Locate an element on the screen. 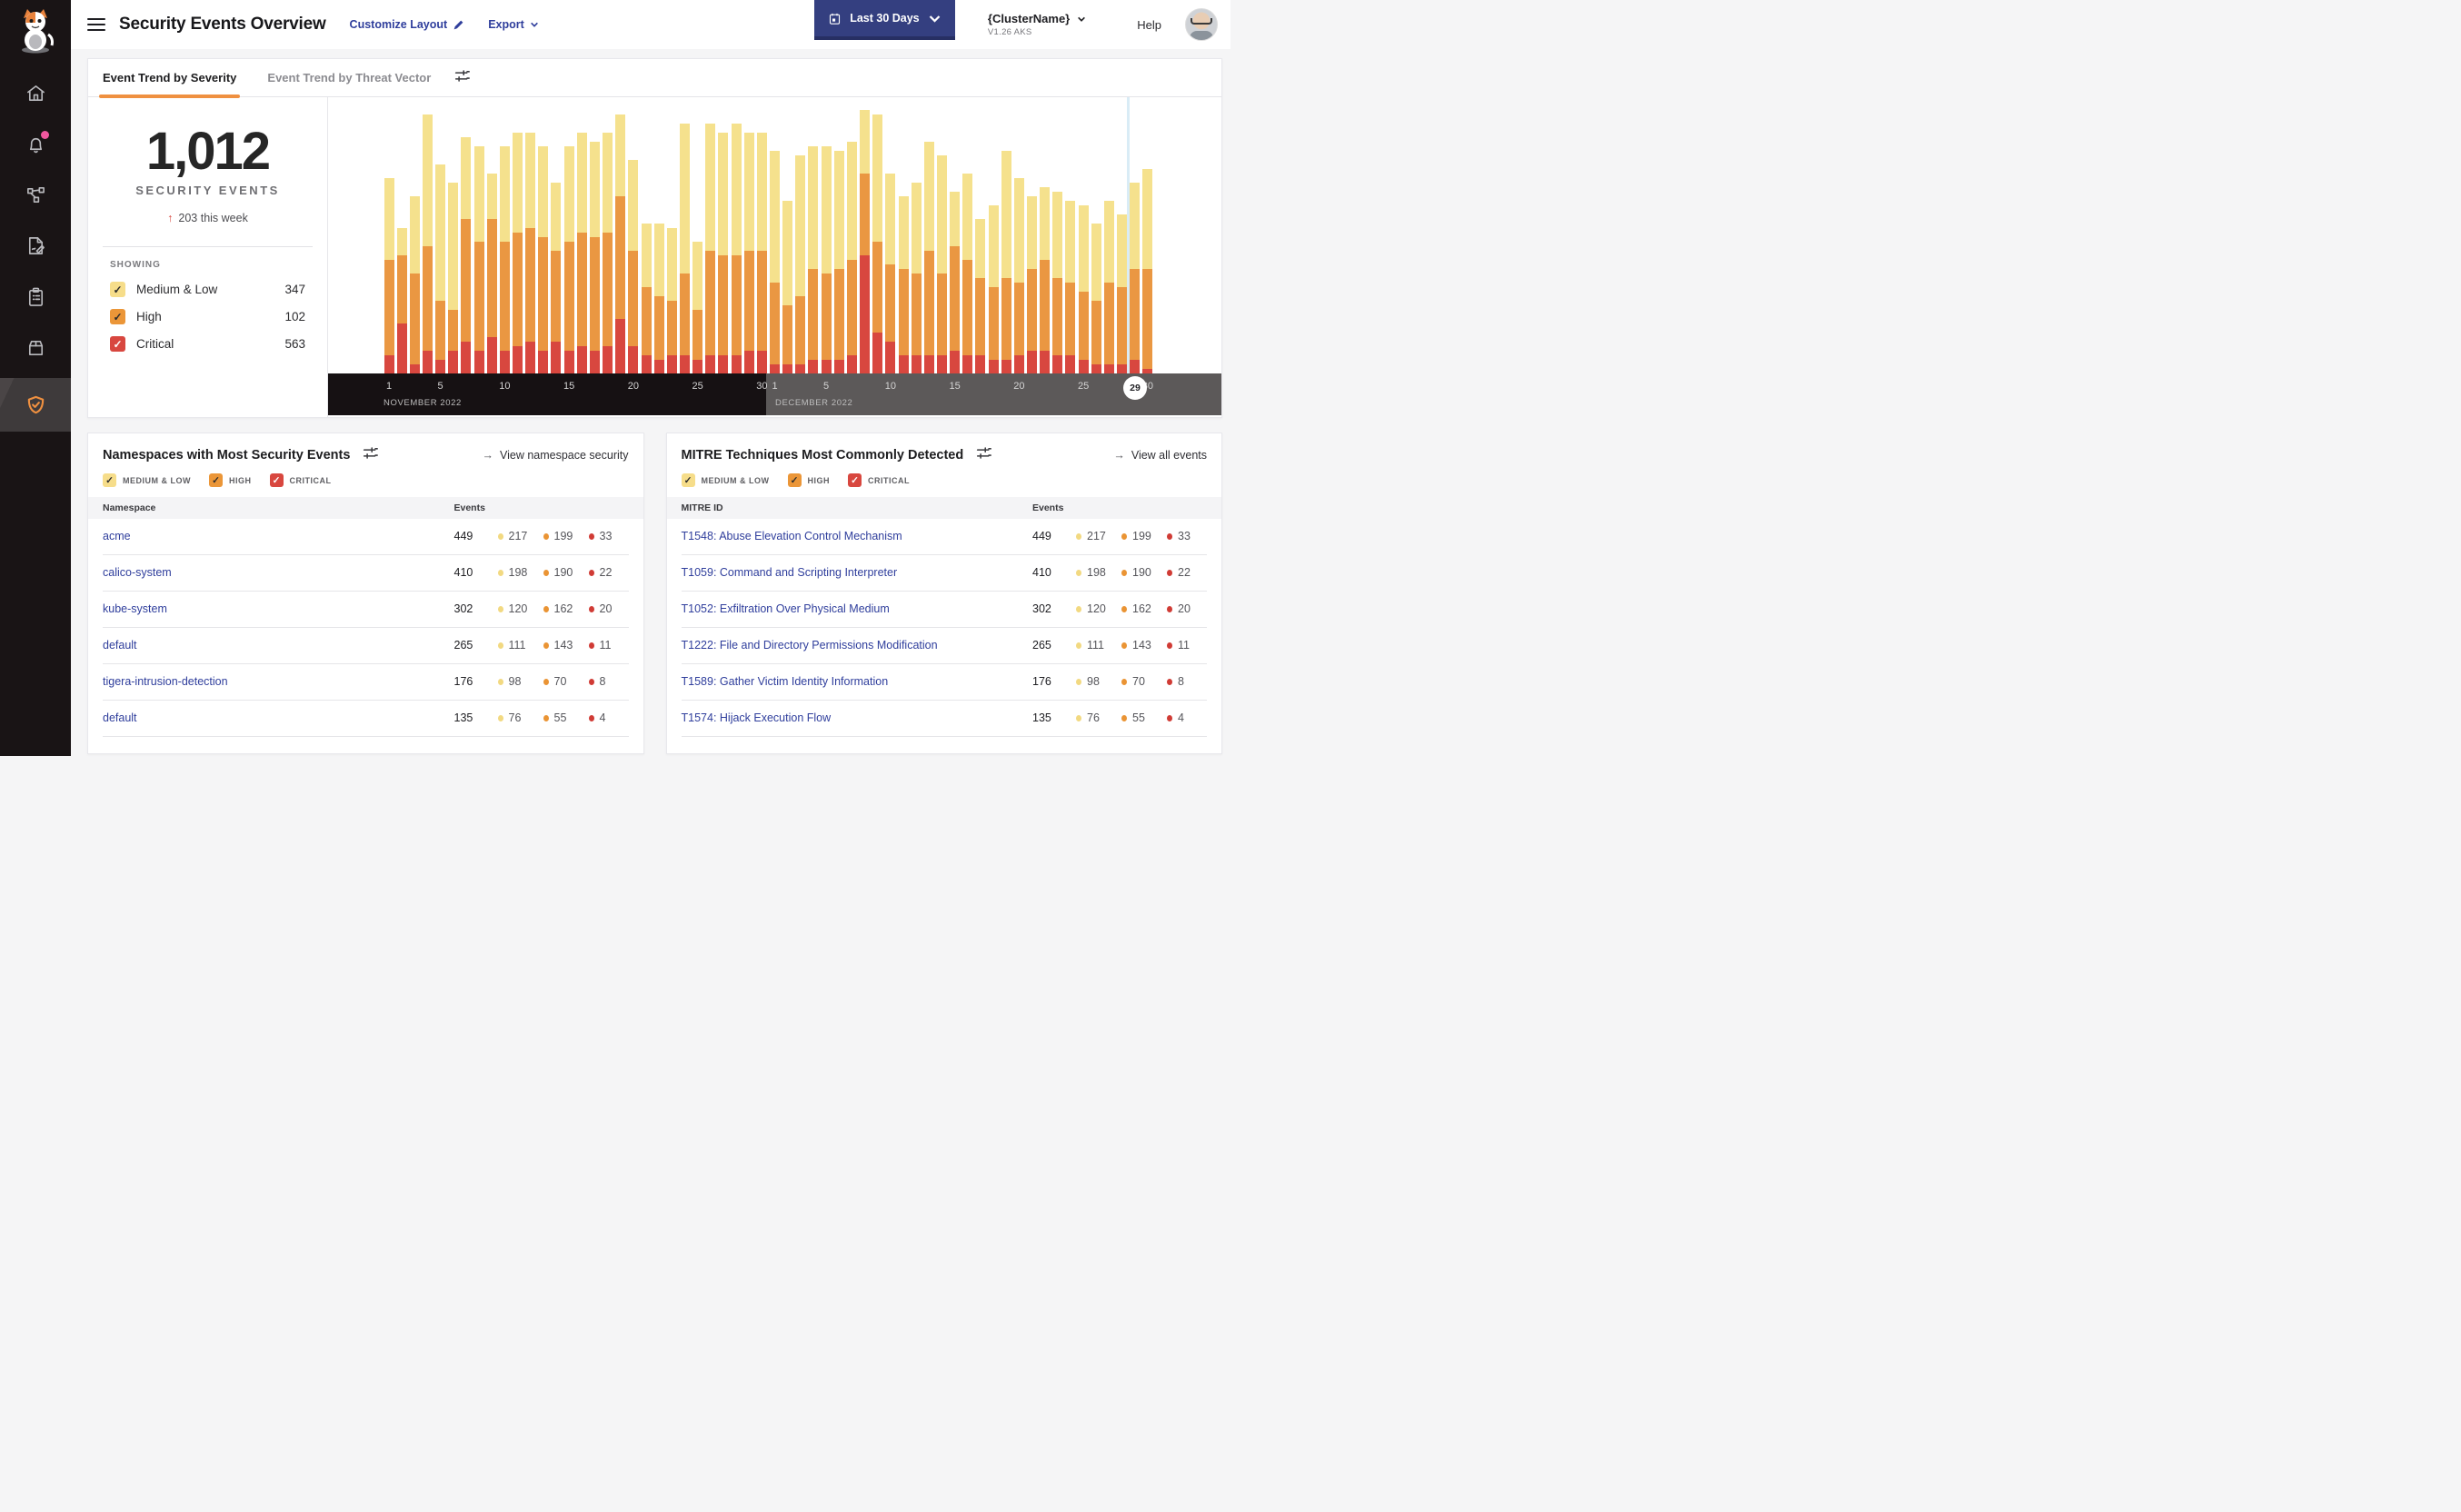  stacked-bar-chart is located at coordinates (774, 235).